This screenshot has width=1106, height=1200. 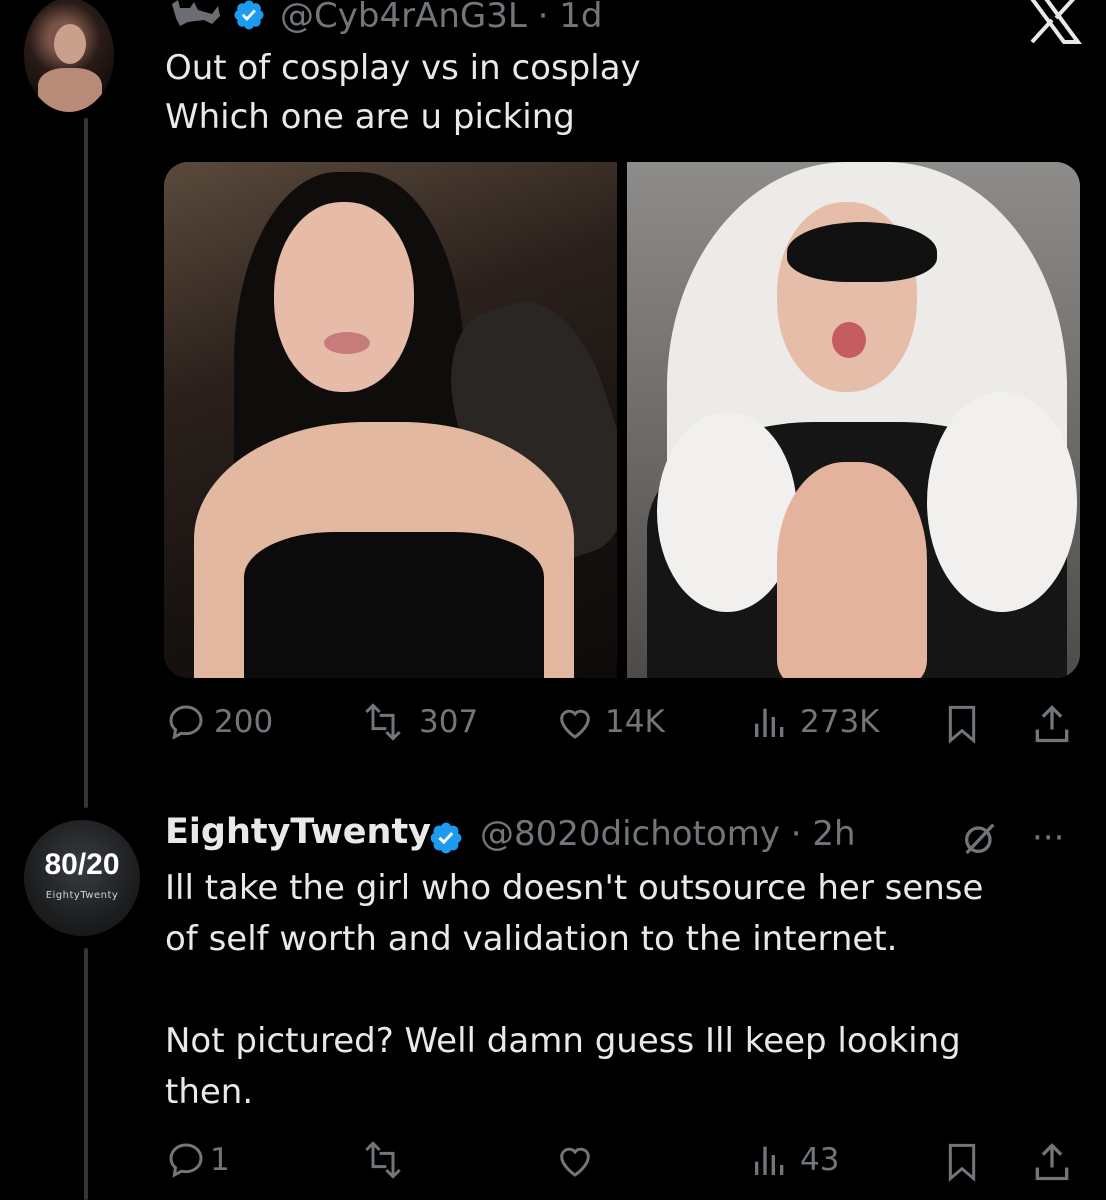 I want to click on views-button: 273K, so click(x=814, y=722).